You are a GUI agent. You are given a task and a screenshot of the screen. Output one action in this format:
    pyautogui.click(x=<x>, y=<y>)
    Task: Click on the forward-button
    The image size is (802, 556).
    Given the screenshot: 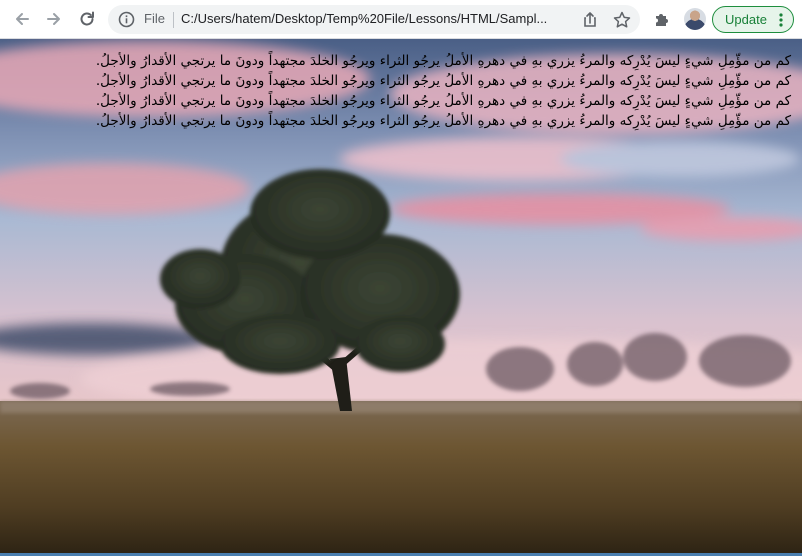 What is the action you would take?
    pyautogui.click(x=54, y=19)
    